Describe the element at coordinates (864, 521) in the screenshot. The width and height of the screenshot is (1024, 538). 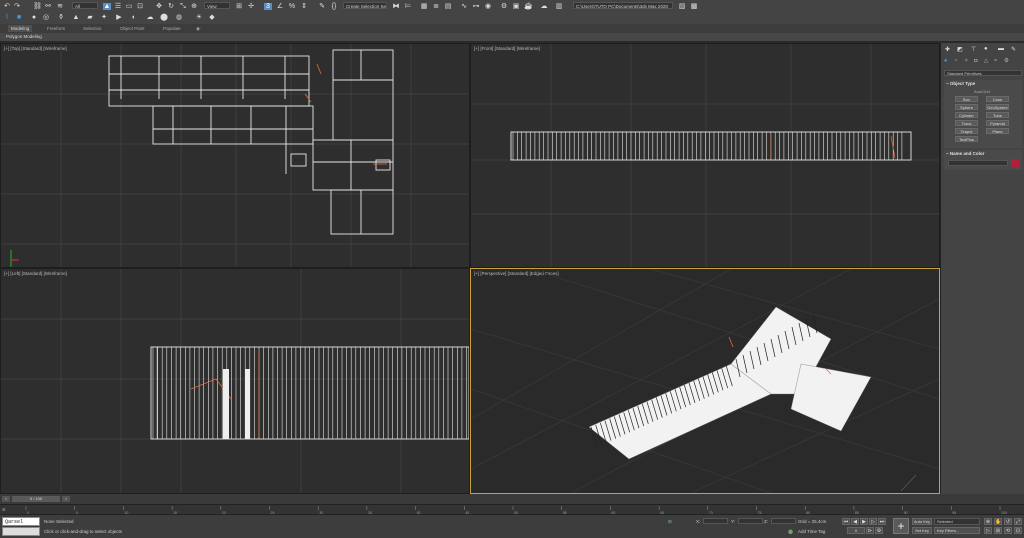
I see `play-button: ▶` at that location.